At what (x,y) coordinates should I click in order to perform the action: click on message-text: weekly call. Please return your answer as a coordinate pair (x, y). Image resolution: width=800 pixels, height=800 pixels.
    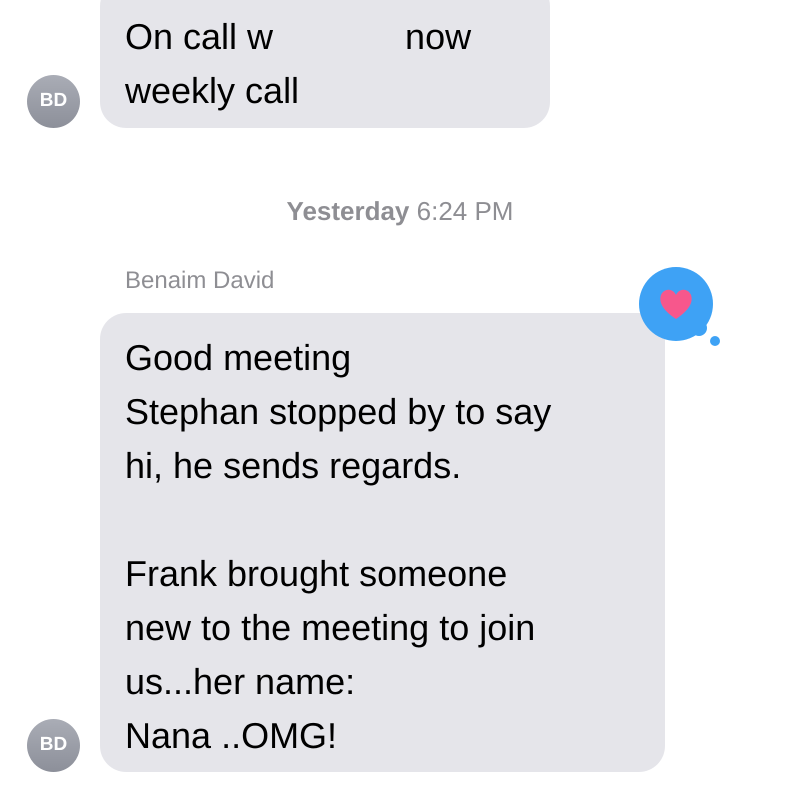
    Looking at the image, I should click on (212, 91).